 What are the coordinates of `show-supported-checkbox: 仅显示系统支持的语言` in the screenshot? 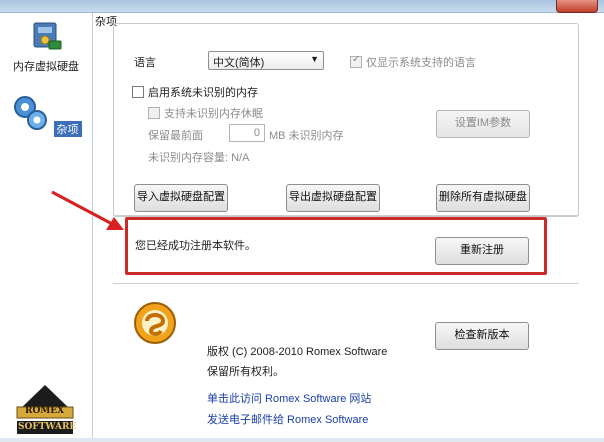 It's located at (413, 62).